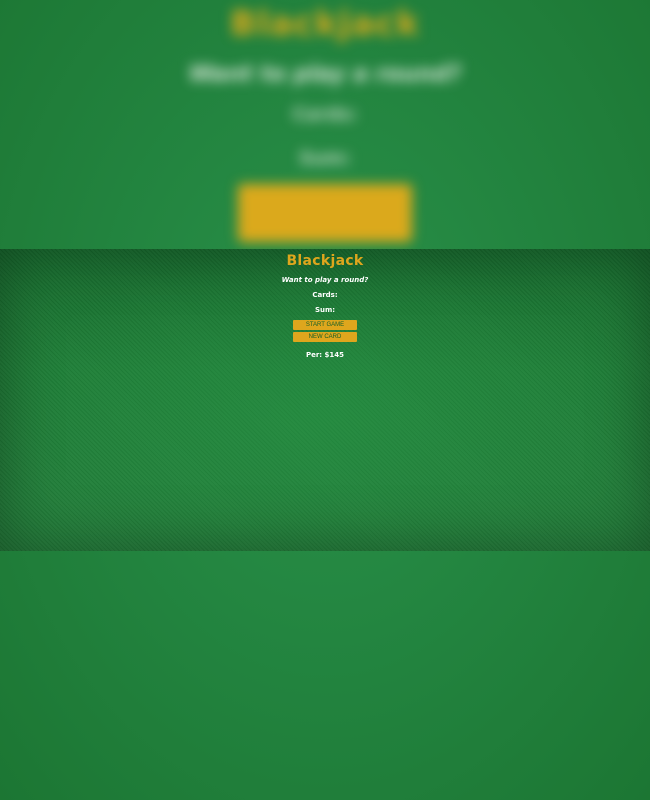 The width and height of the screenshot is (650, 800). Describe the element at coordinates (325, 325) in the screenshot. I see `start-game-button: START GAME` at that location.